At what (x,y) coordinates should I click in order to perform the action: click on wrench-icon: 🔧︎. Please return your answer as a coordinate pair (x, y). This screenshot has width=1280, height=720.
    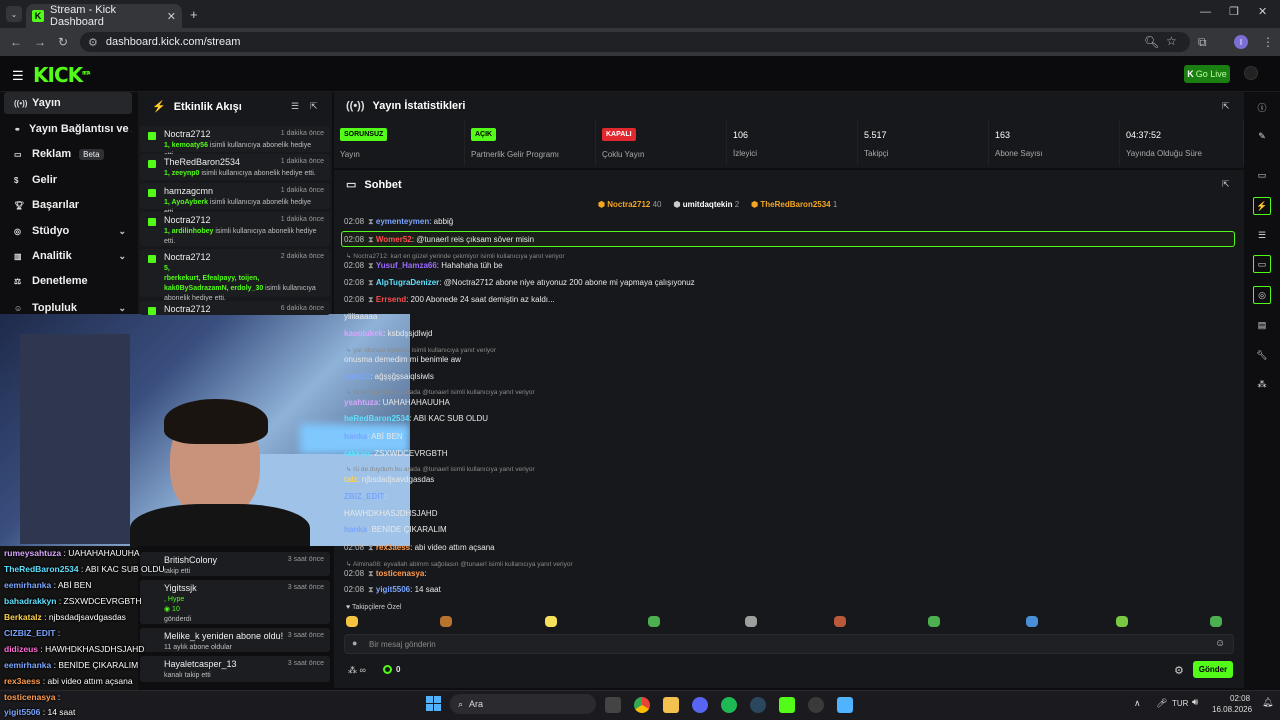
    Looking at the image, I should click on (1262, 355).